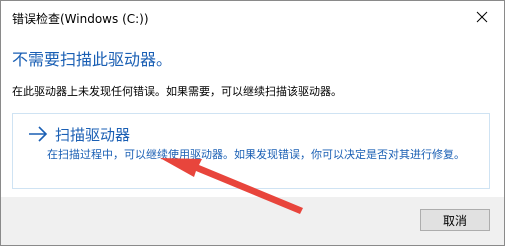  I want to click on title-bar: 错误检查(Windows (C:)), so click(252, 17).